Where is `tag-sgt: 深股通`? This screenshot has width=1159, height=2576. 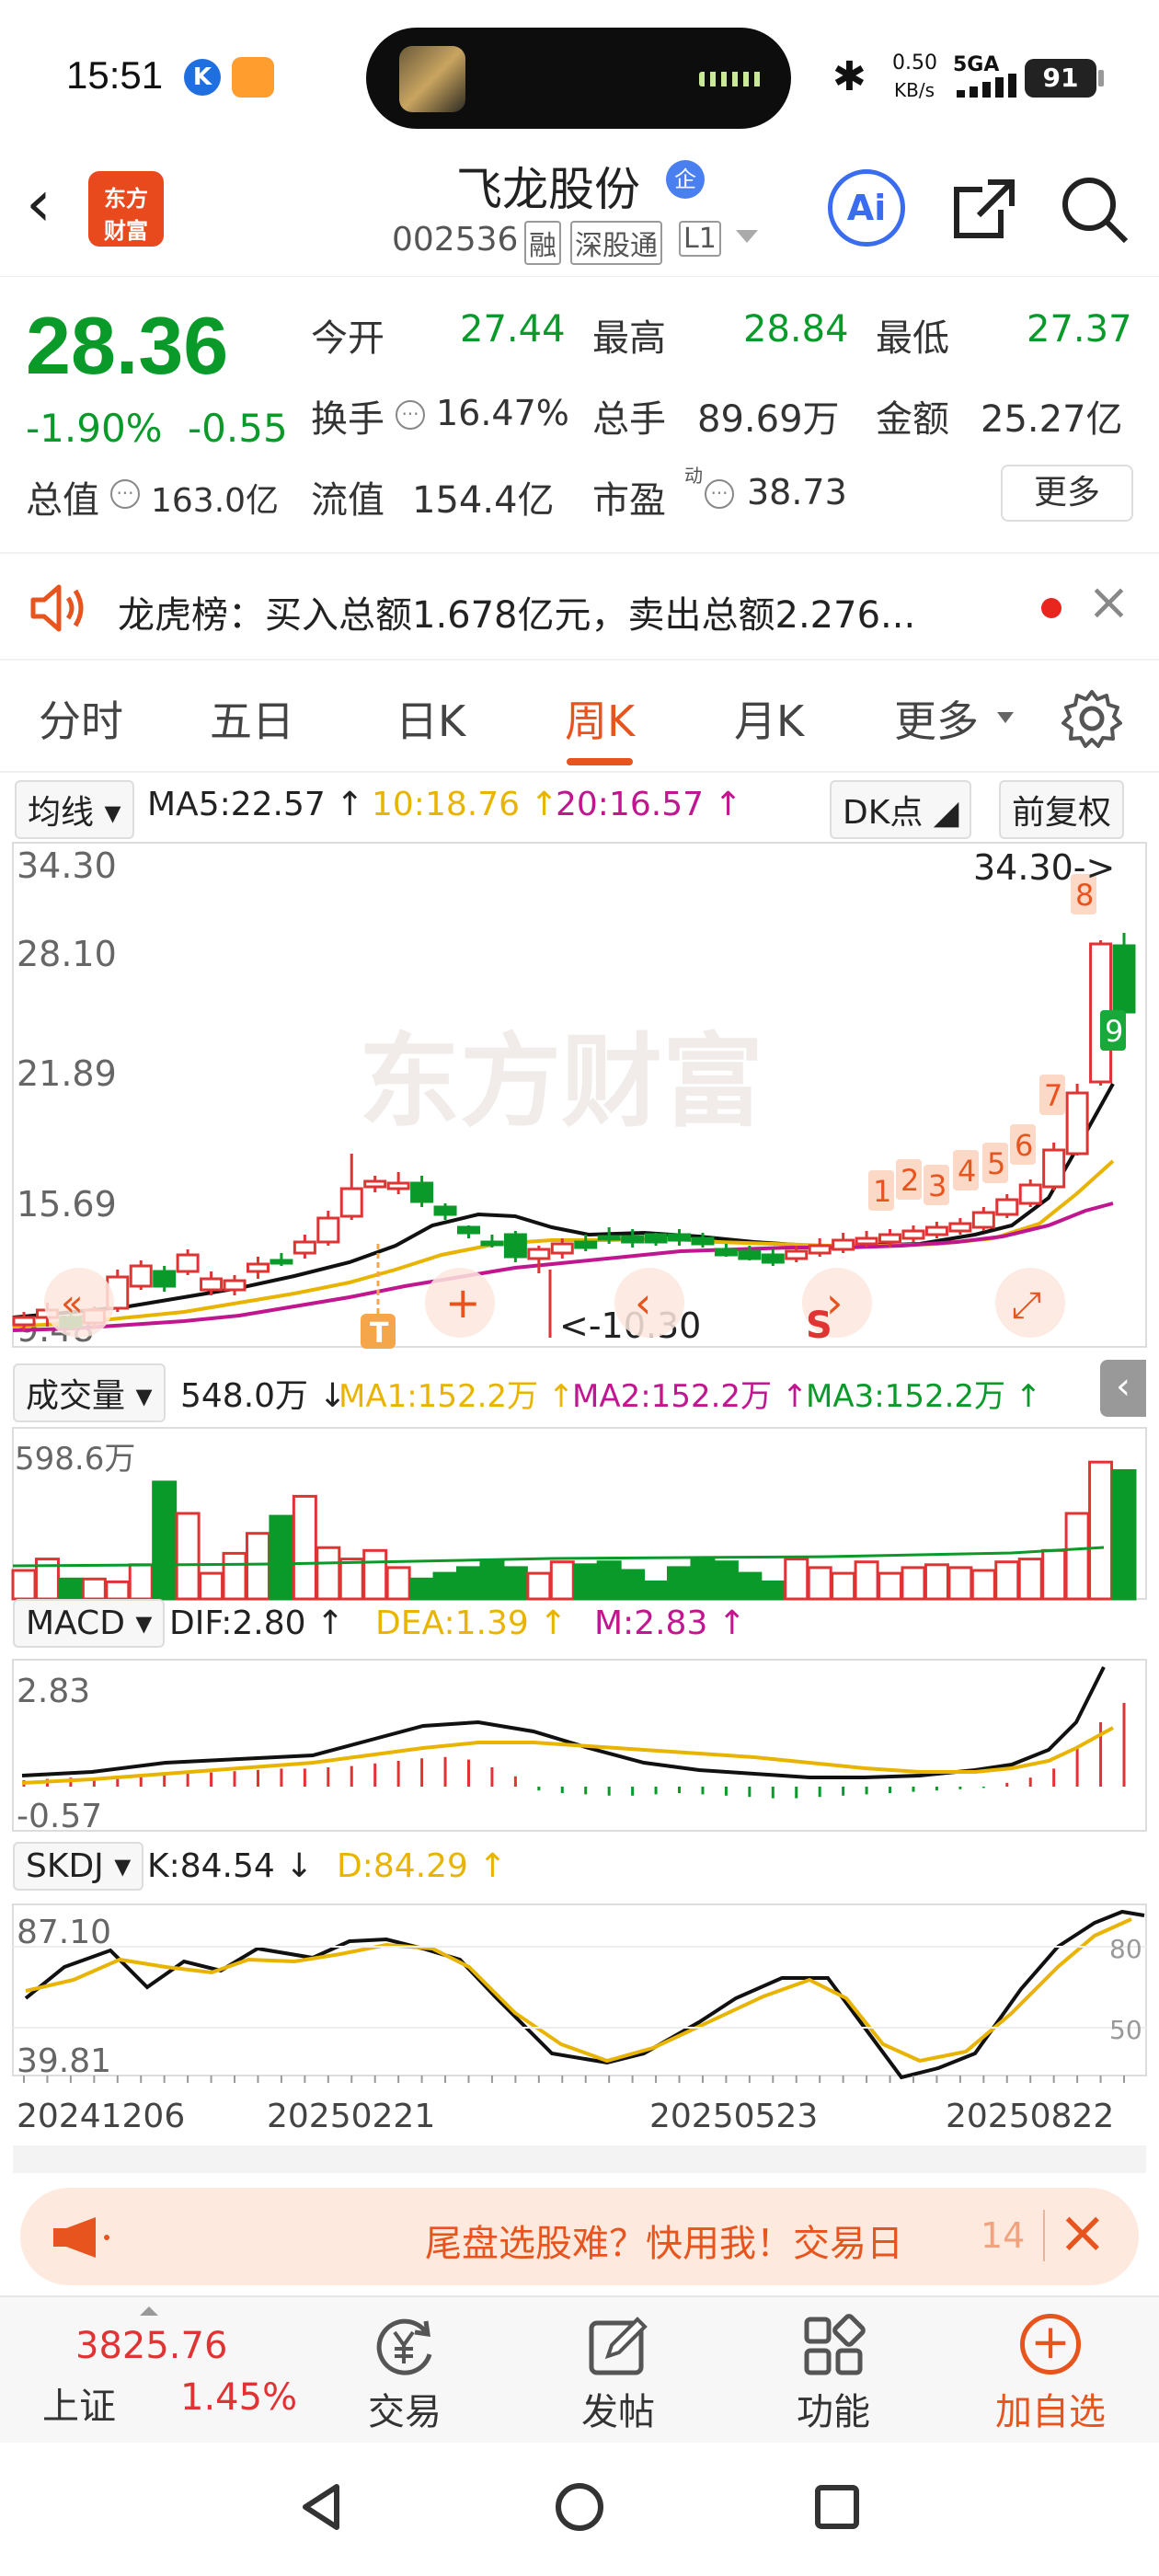
tag-sgt: 深股通 is located at coordinates (616, 243).